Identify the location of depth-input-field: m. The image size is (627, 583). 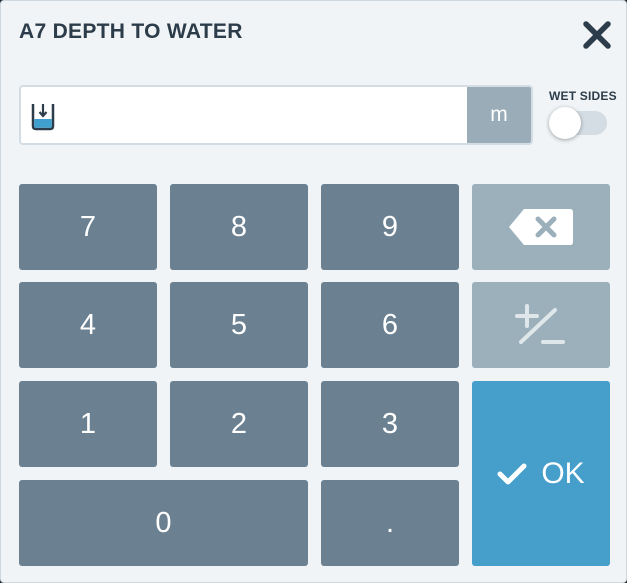
(276, 115).